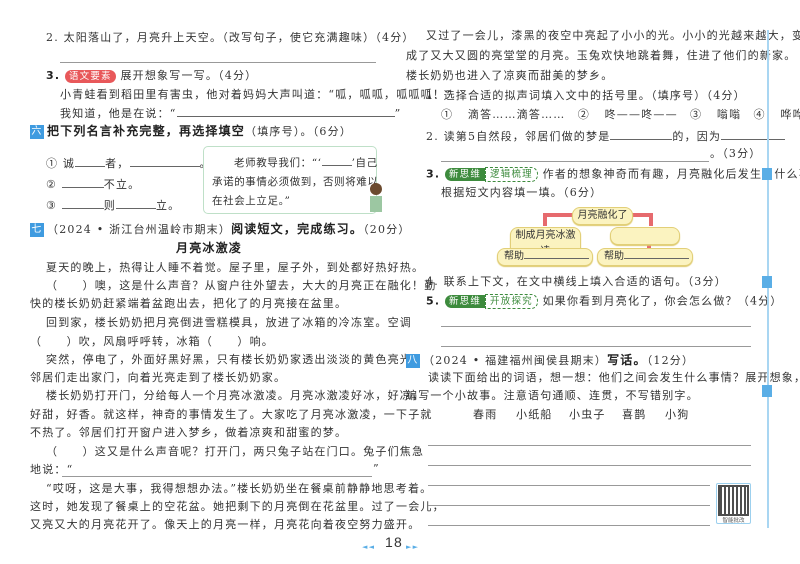 Image resolution: width=800 pixels, height=564 pixels. I want to click on diagram-node-top: 月亮融化了, so click(602, 216).